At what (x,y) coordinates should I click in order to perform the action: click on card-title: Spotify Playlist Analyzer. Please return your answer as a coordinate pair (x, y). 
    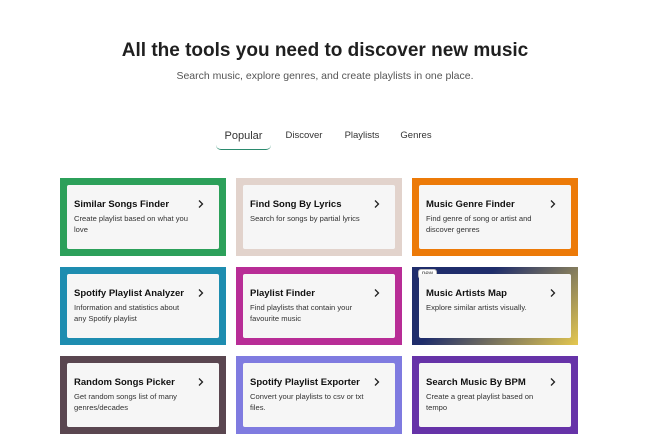
    Looking at the image, I should click on (129, 293).